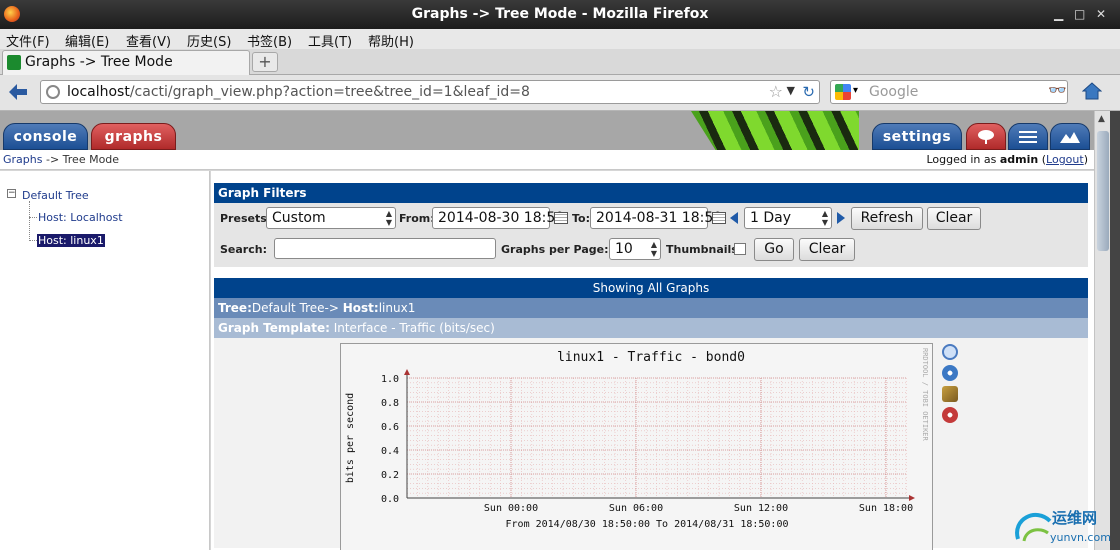 The image size is (1120, 550). What do you see at coordinates (656, 218) in the screenshot?
I see `to-date-input: 2014-08-31 18:50` at bounding box center [656, 218].